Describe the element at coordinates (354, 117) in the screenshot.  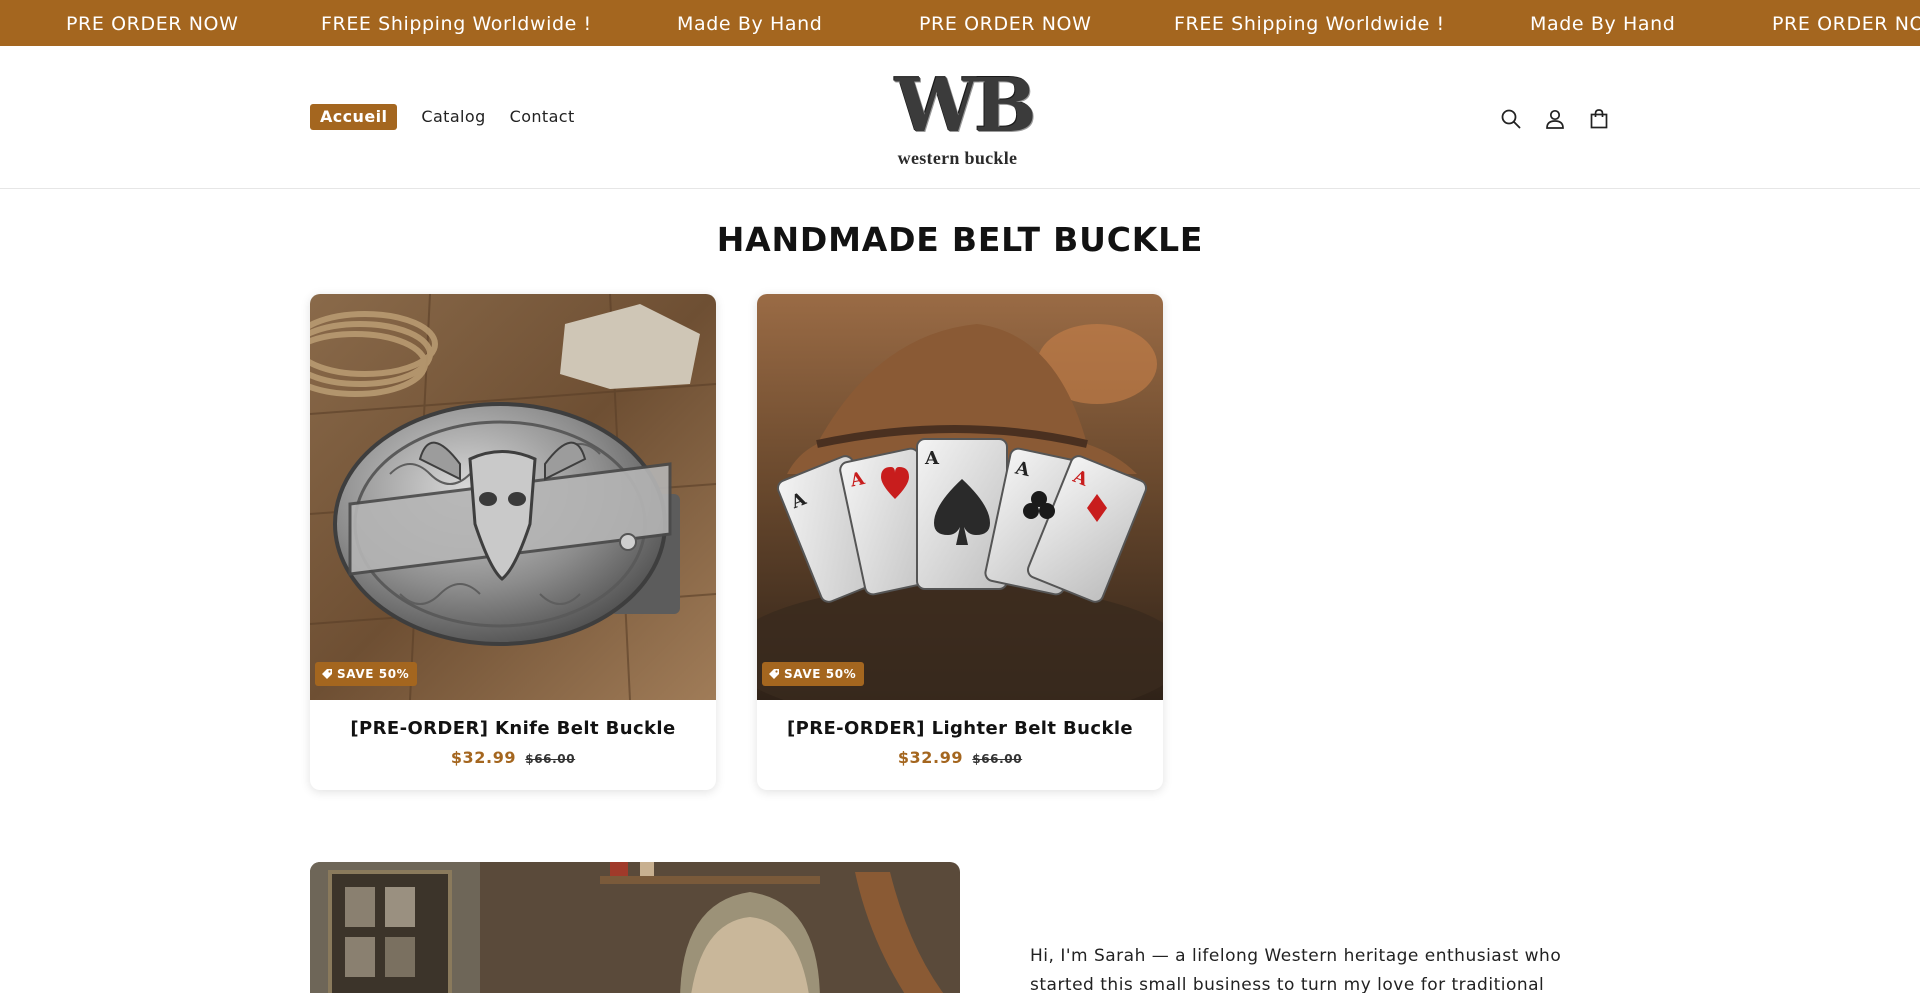
I see `nav-link-accueil: Accueil` at that location.